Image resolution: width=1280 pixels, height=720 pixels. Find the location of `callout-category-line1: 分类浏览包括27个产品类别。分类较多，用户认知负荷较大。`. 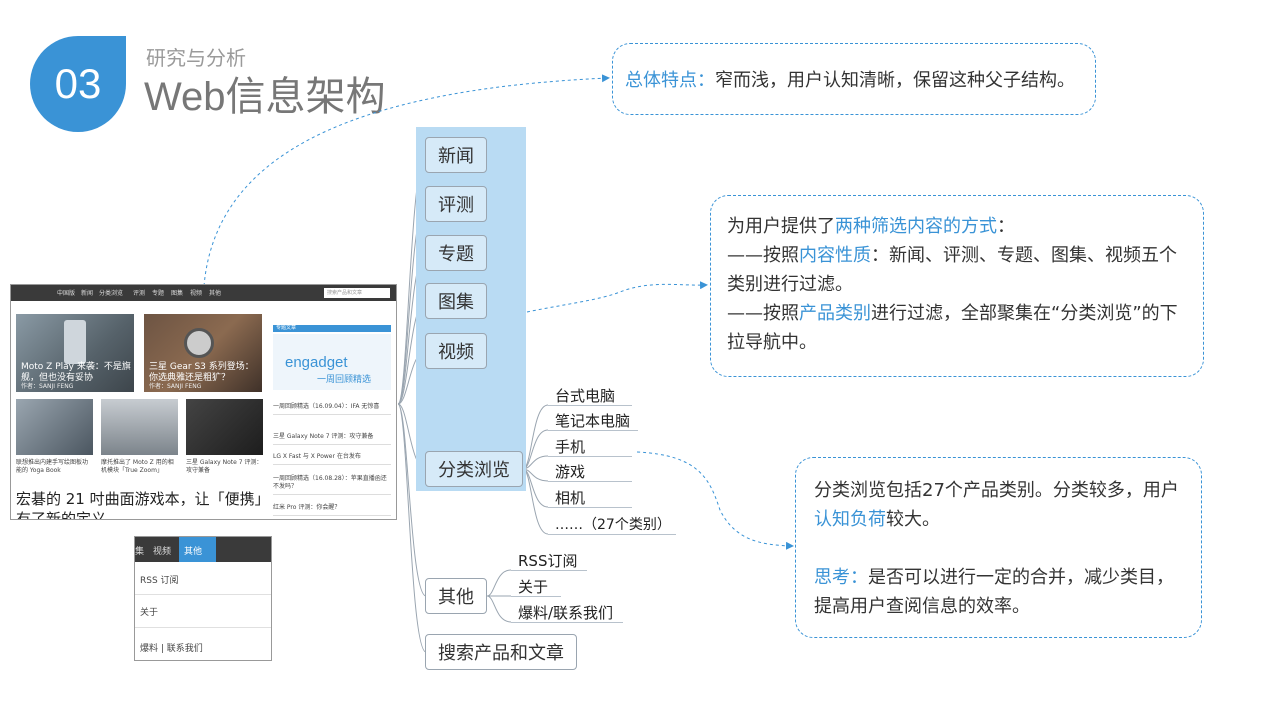

callout-category-line1: 分类浏览包括27个产品类别。分类较多，用户认知负荷较大。 is located at coordinates (998, 505).